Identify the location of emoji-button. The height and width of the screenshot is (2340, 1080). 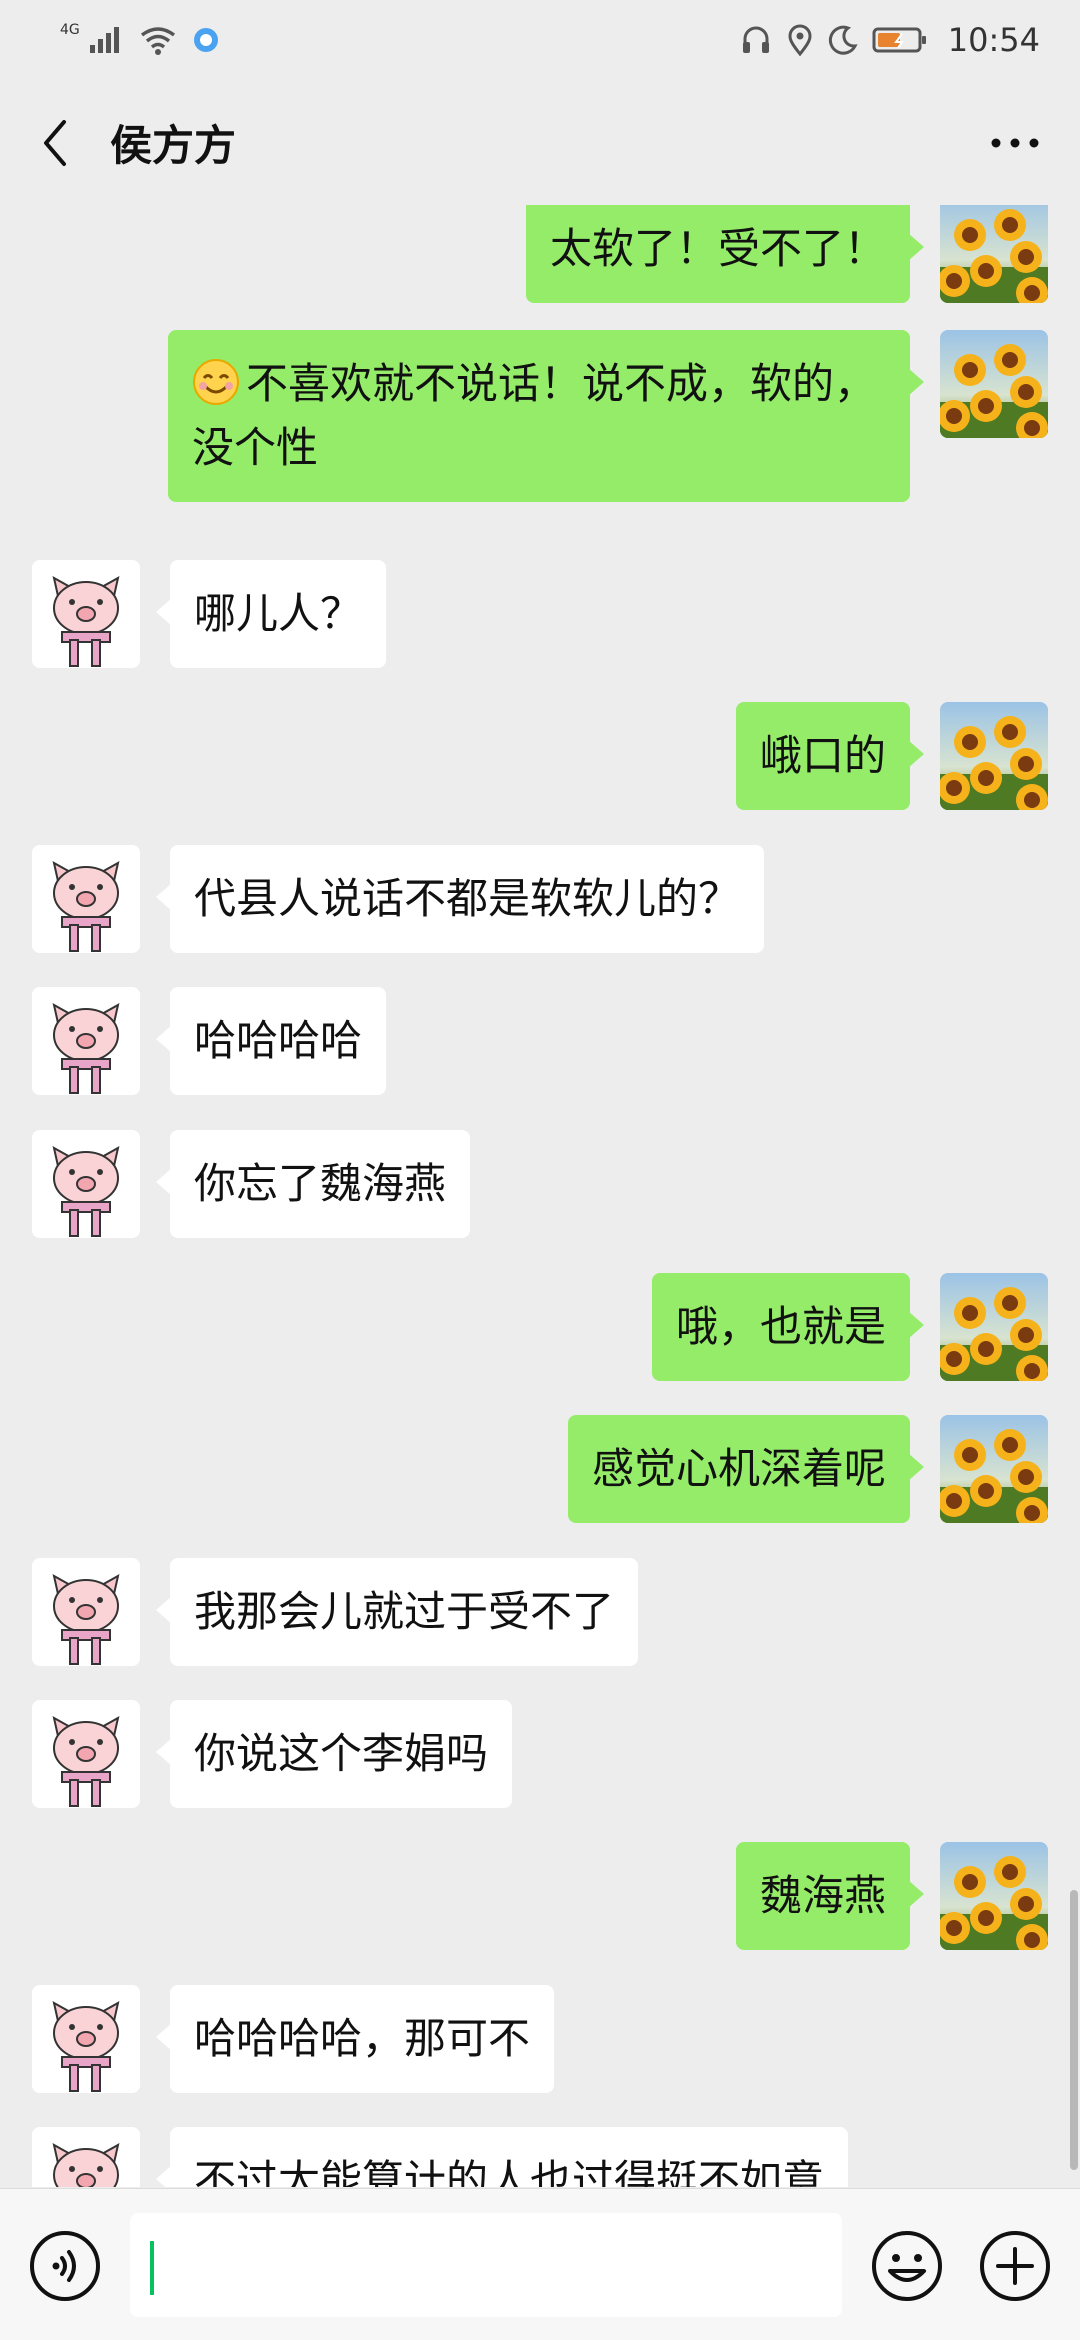
(907, 2266).